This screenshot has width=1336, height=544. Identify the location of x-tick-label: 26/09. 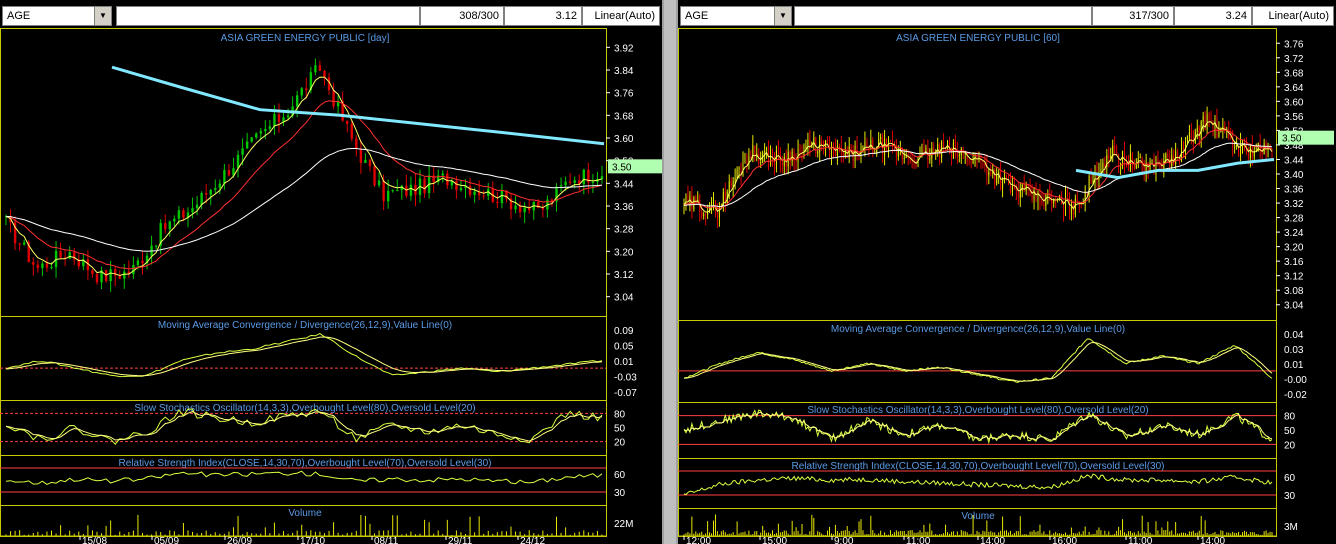
(239, 540).